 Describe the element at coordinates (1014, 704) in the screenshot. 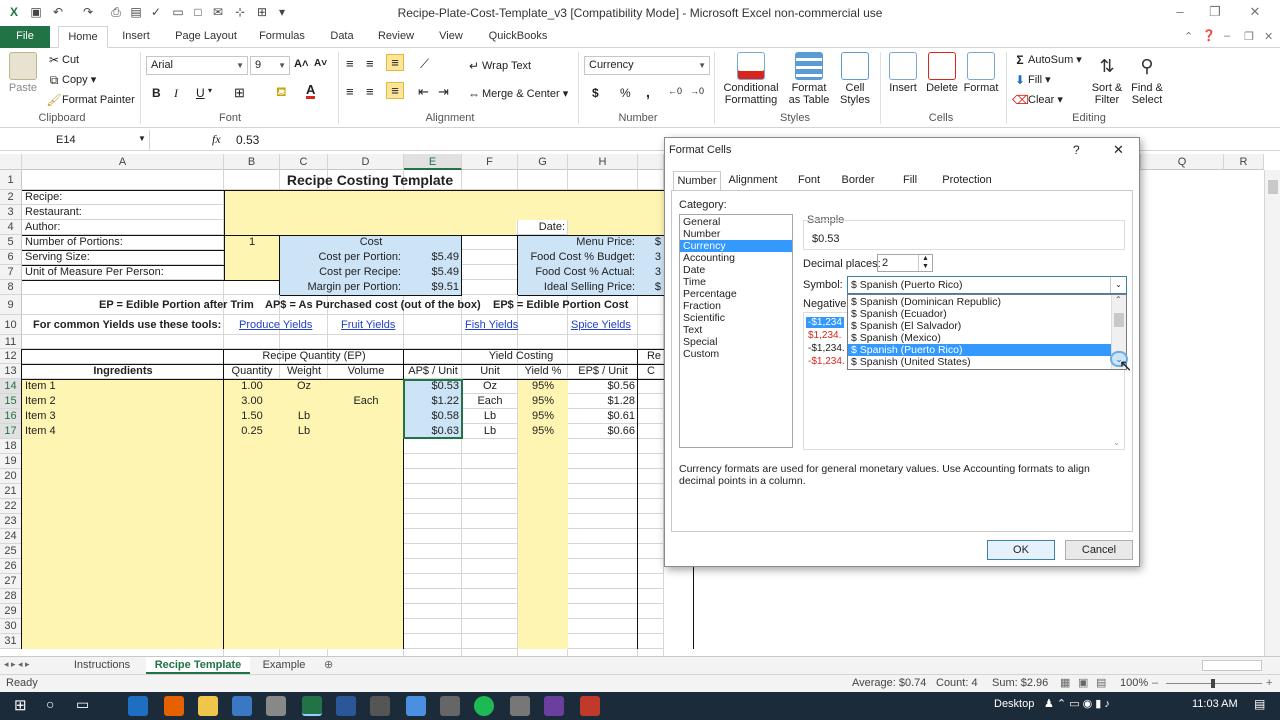

I see `desktop-toolbar: Desktop` at that location.